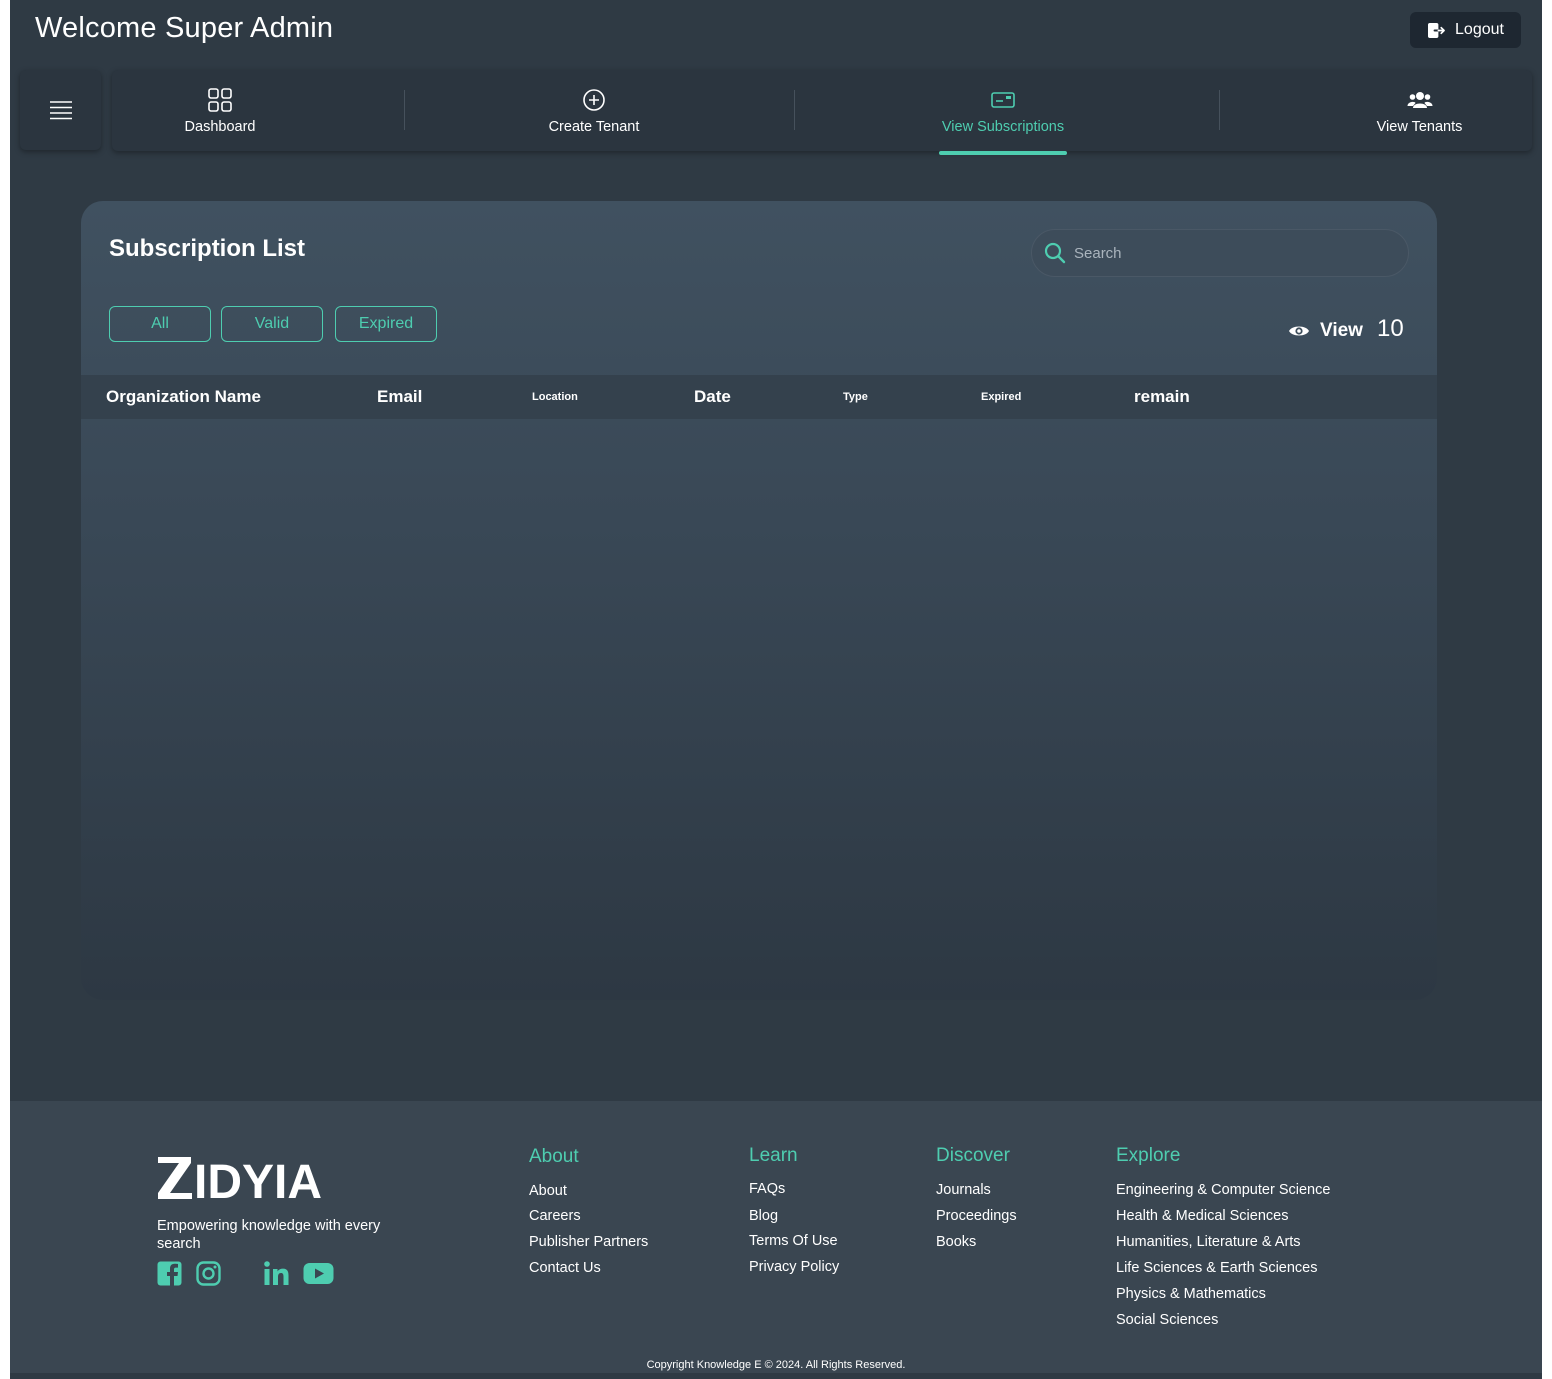 The image size is (1552, 1379). I want to click on card-icon, so click(1003, 99).